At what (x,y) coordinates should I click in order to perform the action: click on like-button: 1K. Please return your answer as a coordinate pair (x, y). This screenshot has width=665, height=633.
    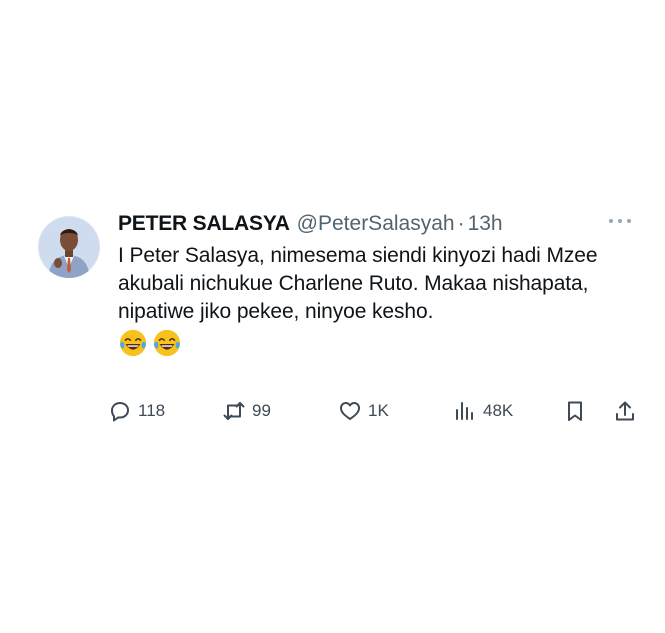
    Looking at the image, I should click on (363, 411).